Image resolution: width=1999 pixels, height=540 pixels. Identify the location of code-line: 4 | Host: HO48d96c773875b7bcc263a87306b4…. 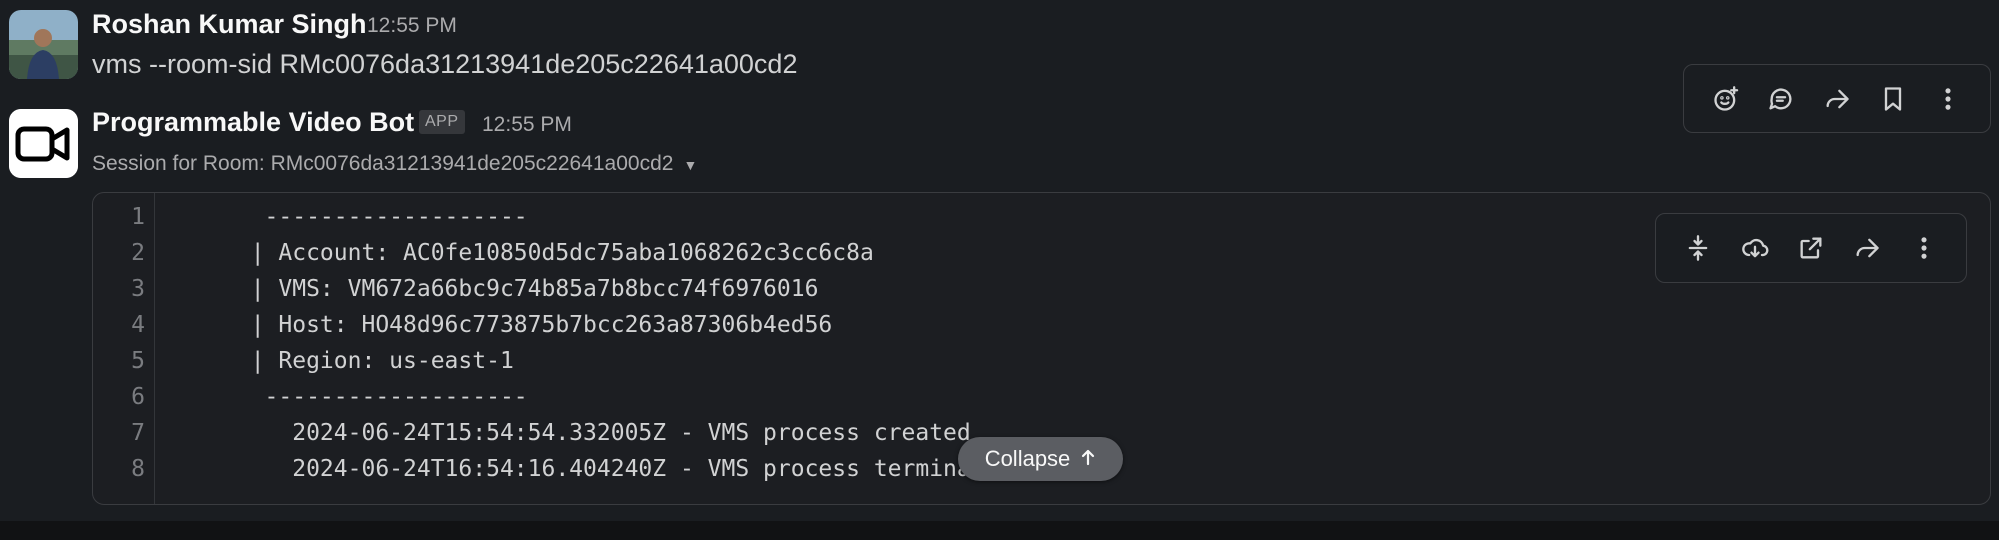
(1041, 325).